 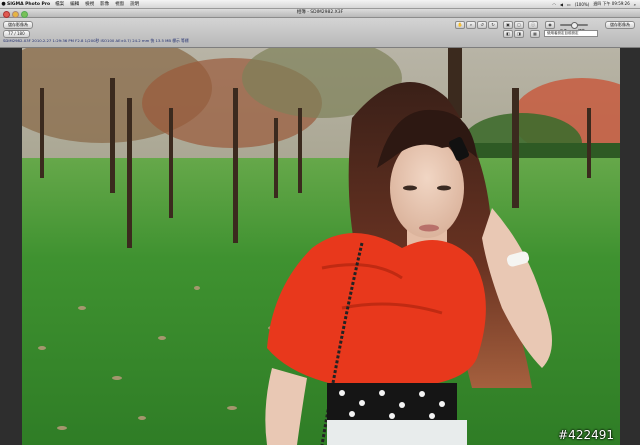 What do you see at coordinates (533, 25) in the screenshot?
I see `info-icon: ⓘ` at bounding box center [533, 25].